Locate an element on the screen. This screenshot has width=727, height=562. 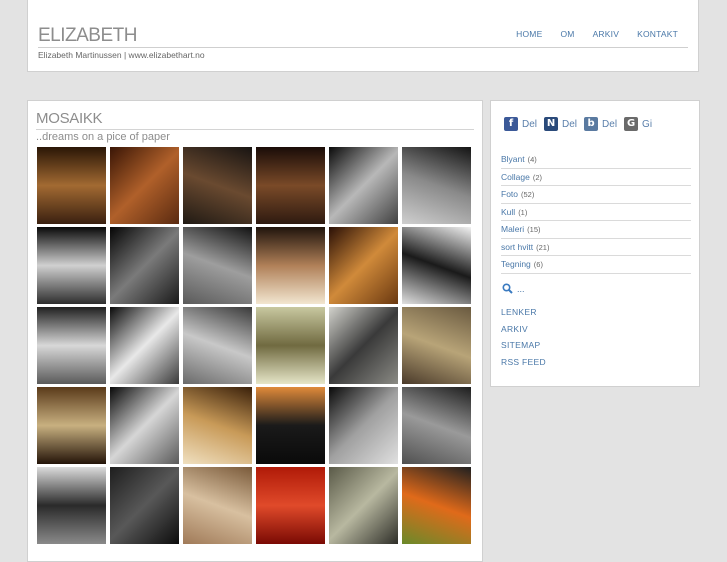
nav-om: OM is located at coordinates (567, 34).